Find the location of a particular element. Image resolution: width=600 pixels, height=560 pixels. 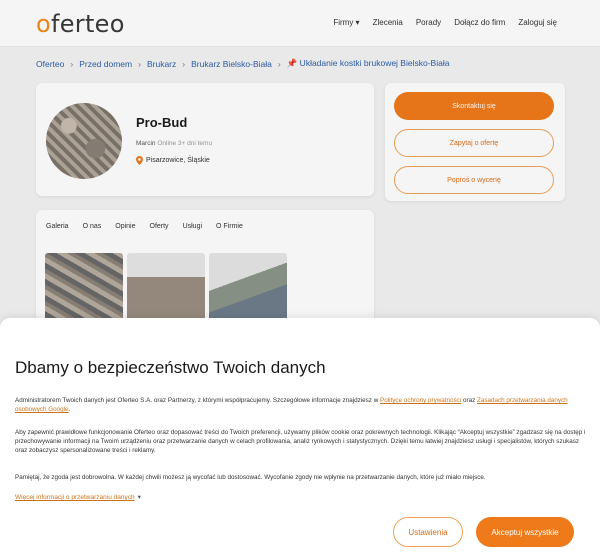

cookie-settings-button: Ustawienia is located at coordinates (428, 532).